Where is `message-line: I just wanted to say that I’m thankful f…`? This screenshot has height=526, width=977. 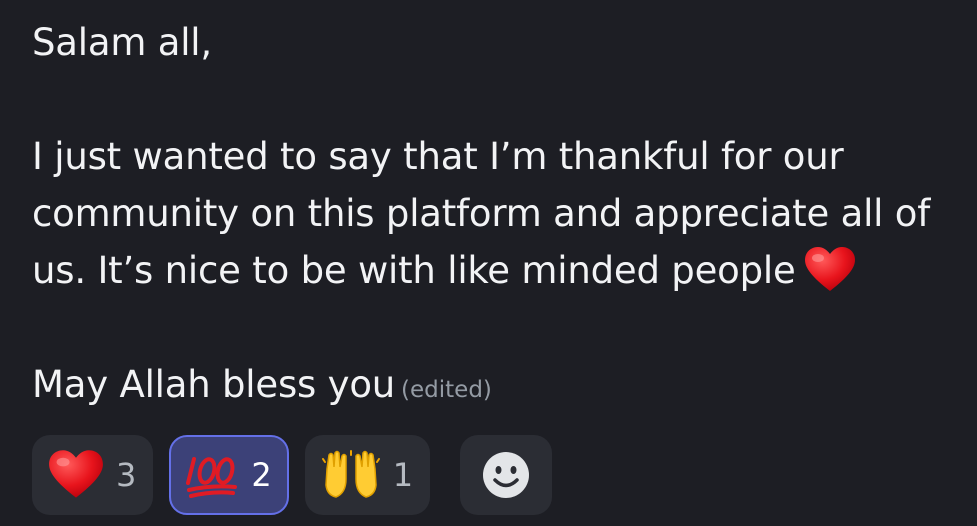 message-line: I just wanted to say that I’m thankful f… is located at coordinates (438, 156).